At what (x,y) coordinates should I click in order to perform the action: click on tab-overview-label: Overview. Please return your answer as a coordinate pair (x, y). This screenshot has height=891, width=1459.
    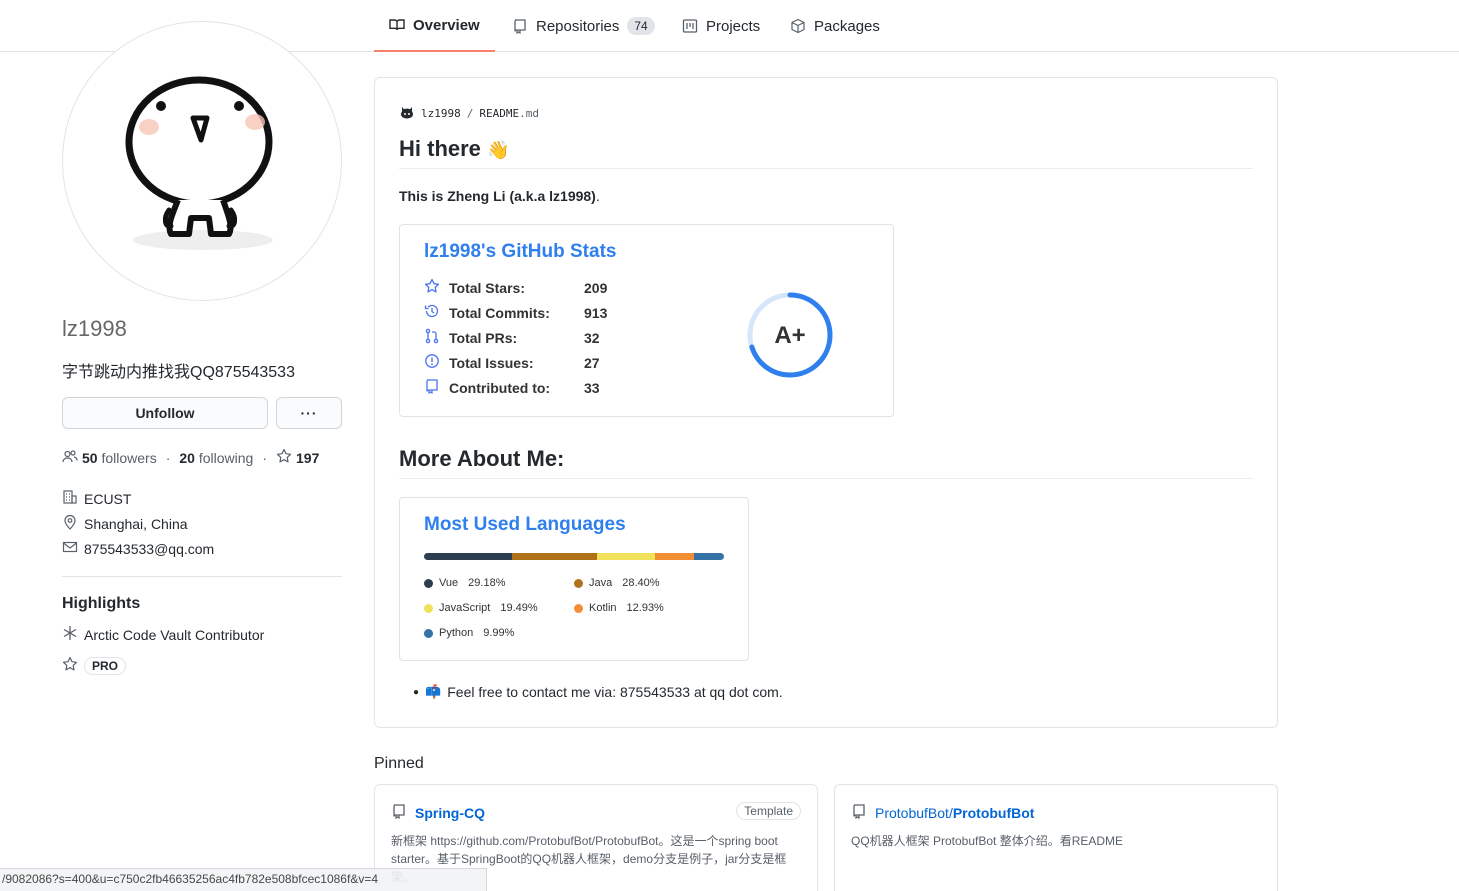
    Looking at the image, I should click on (446, 25).